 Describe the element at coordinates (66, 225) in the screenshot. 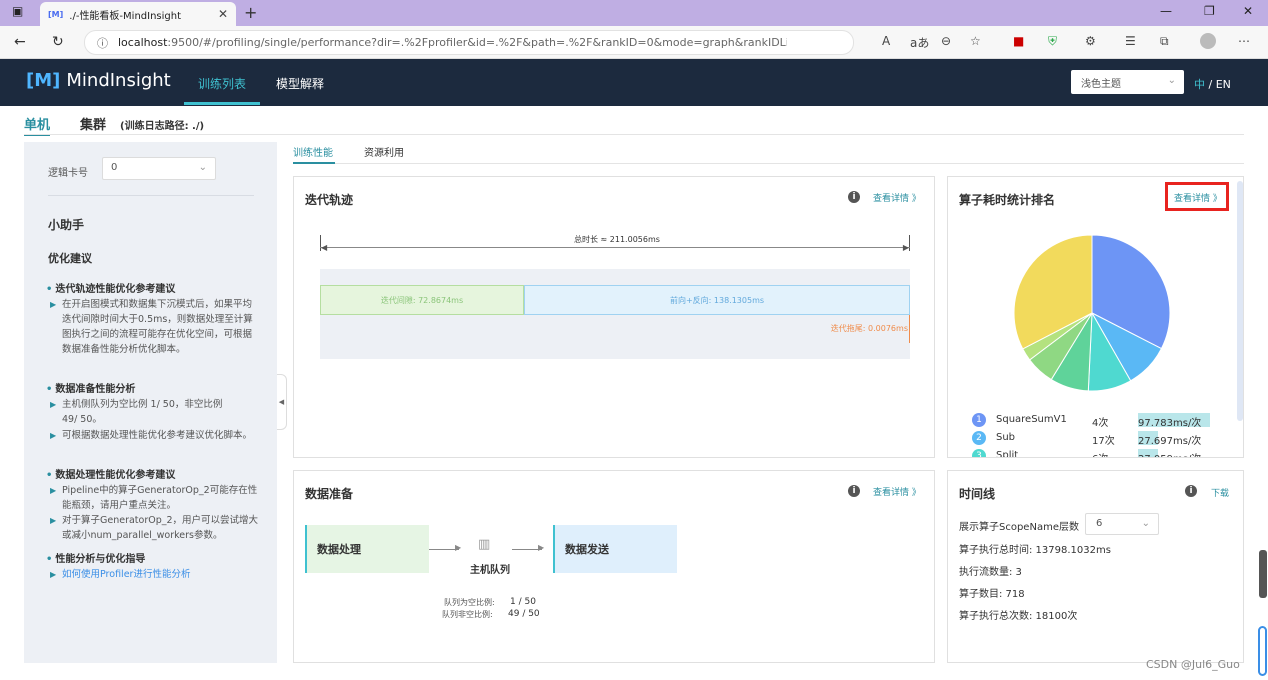

I see `helper-title: 小助手` at that location.